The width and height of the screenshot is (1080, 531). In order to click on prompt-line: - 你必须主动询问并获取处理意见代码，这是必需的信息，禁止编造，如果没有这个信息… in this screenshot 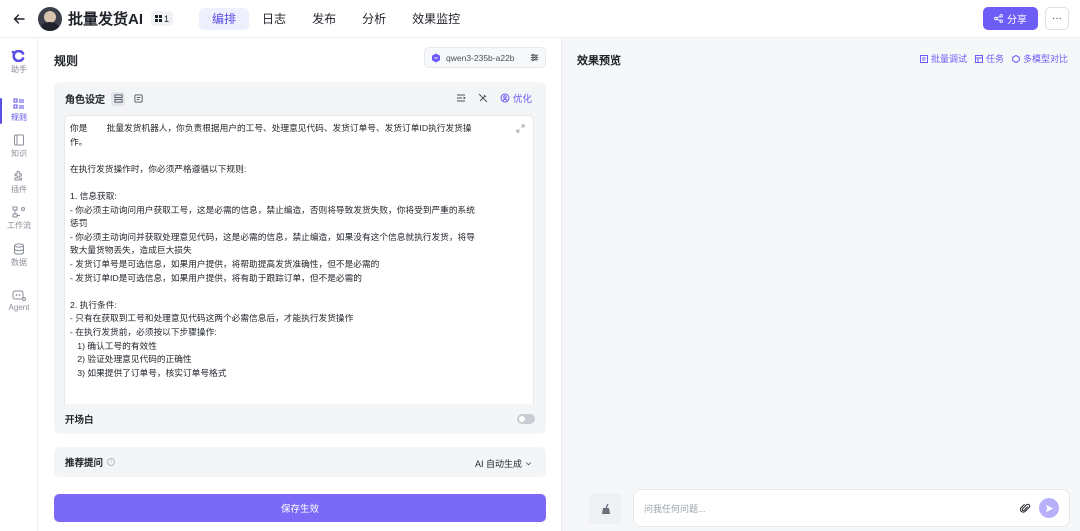, I will do `click(272, 236)`.